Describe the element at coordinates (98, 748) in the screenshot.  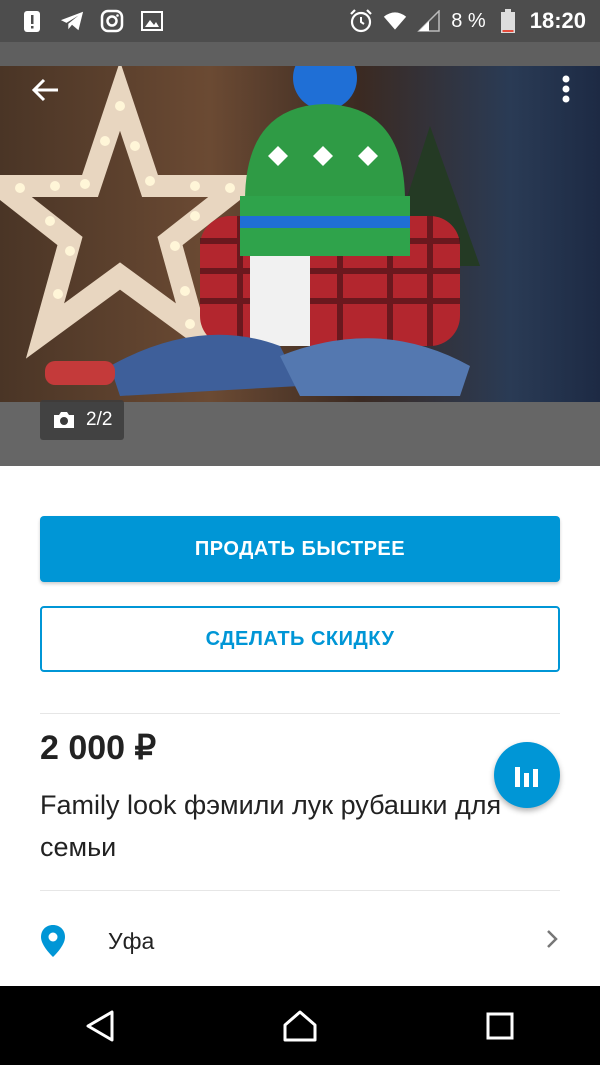
I see `listing-price: 2 000 ₽` at that location.